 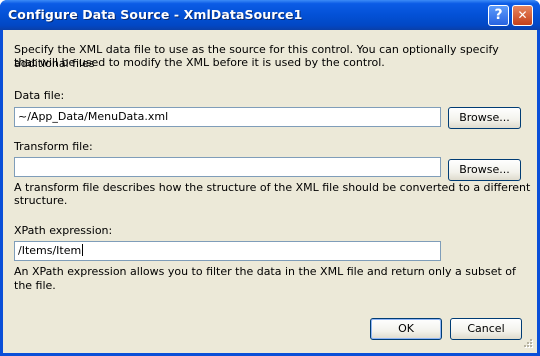 What do you see at coordinates (227, 167) in the screenshot?
I see `transform-file-input` at bounding box center [227, 167].